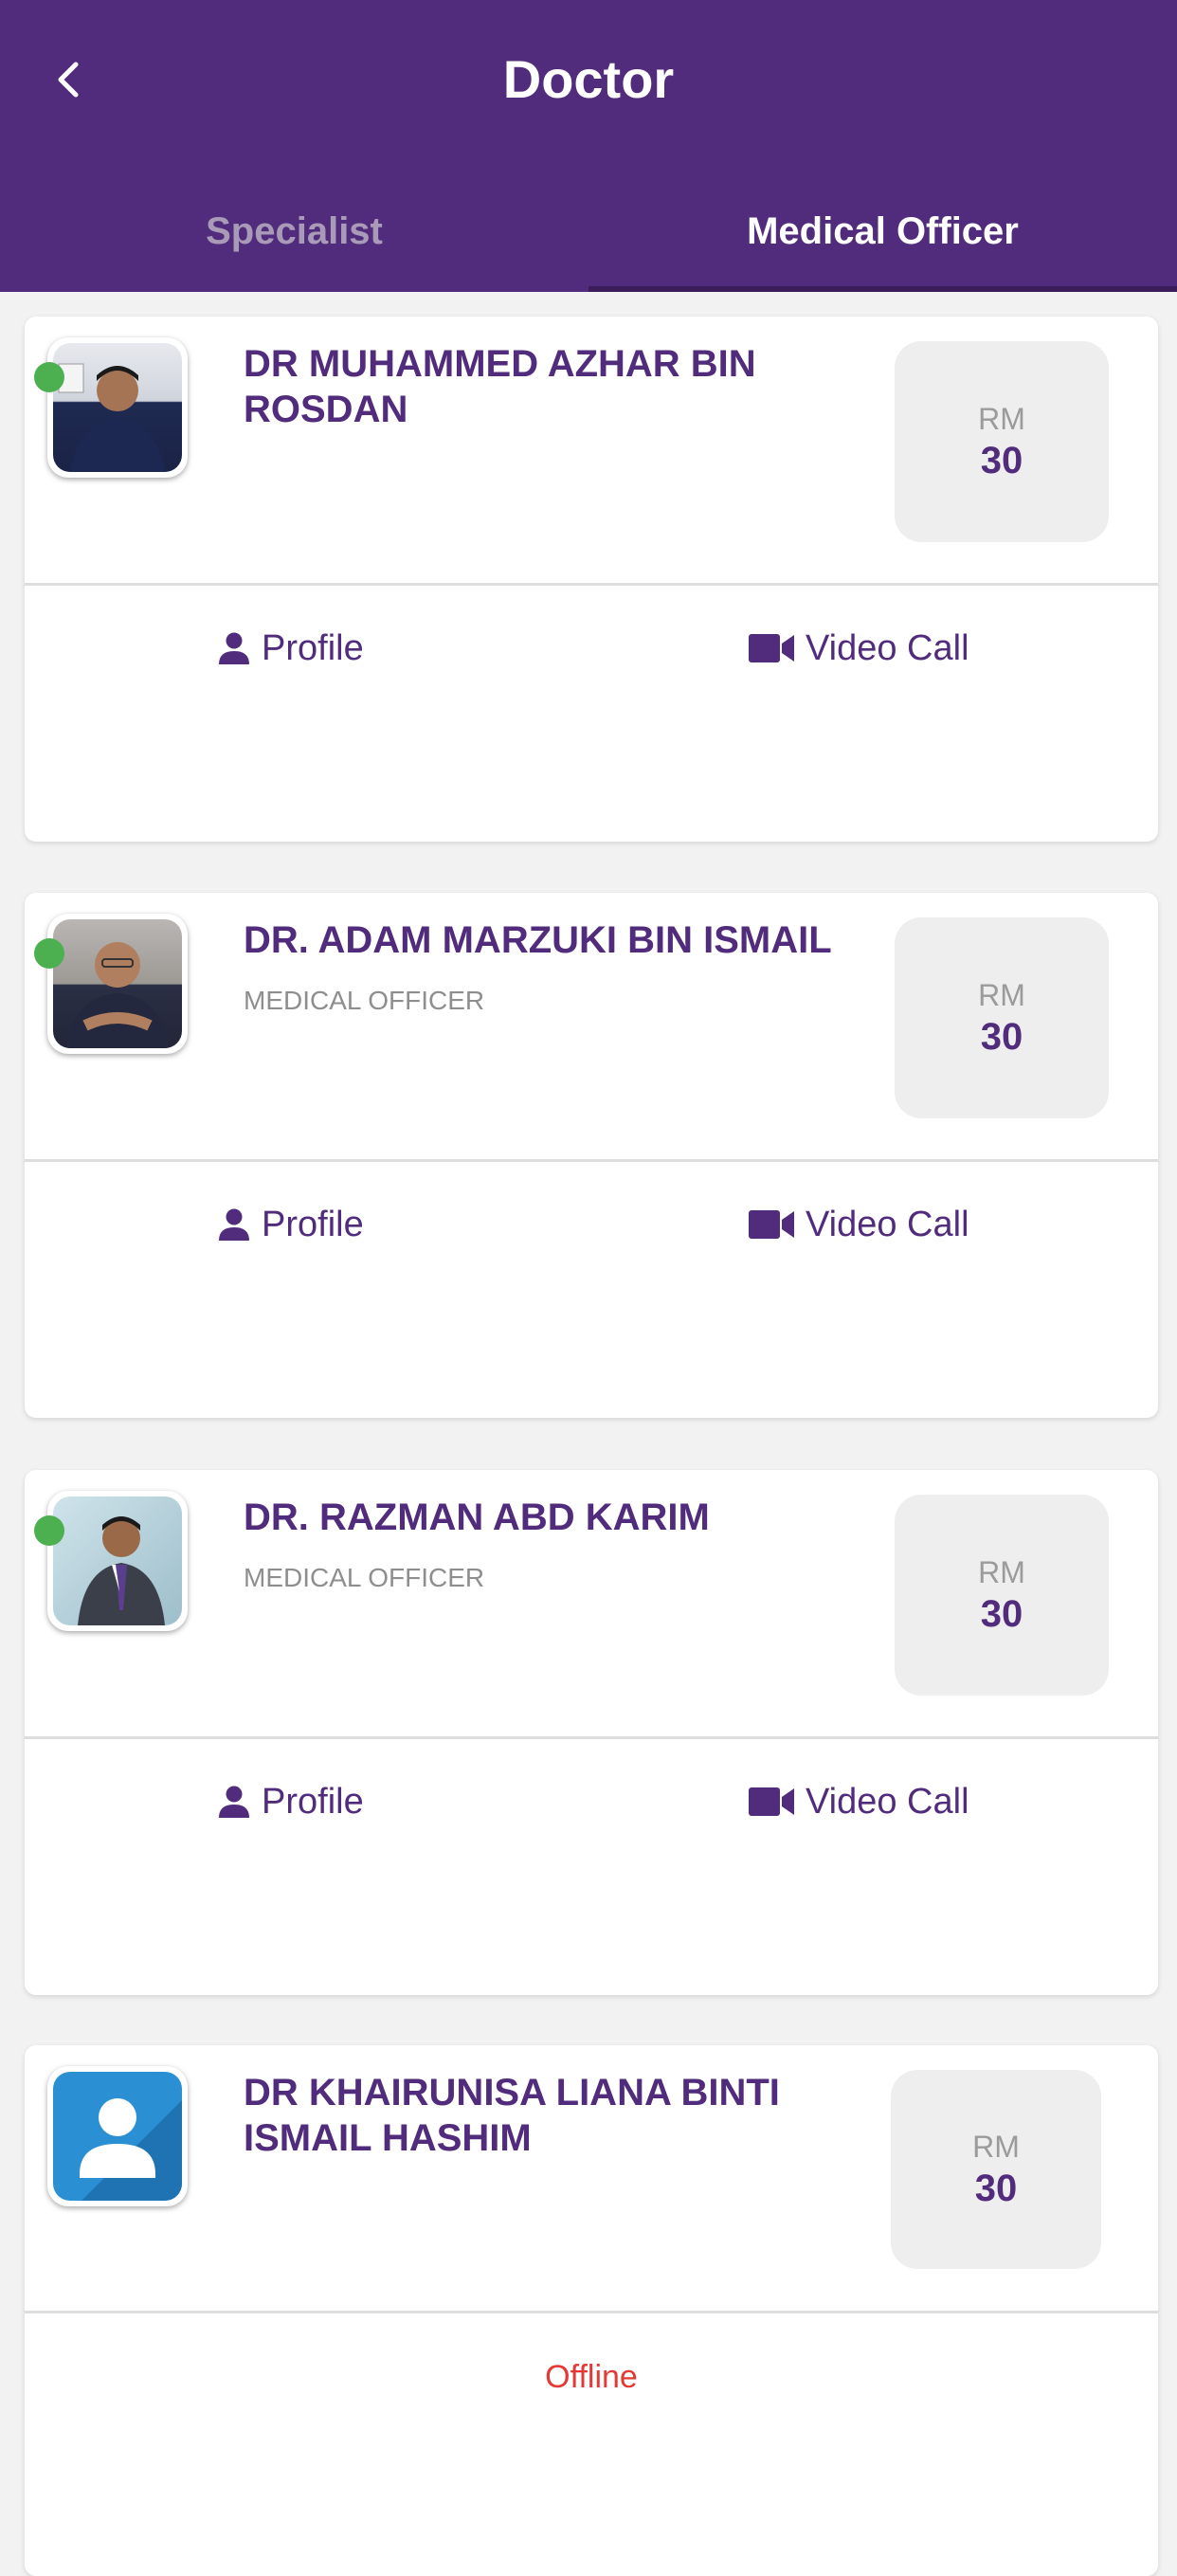 The height and width of the screenshot is (2576, 1177). Describe the element at coordinates (588, 146) in the screenshot. I see `app-header: Doctor Specialist Medical Officer` at that location.